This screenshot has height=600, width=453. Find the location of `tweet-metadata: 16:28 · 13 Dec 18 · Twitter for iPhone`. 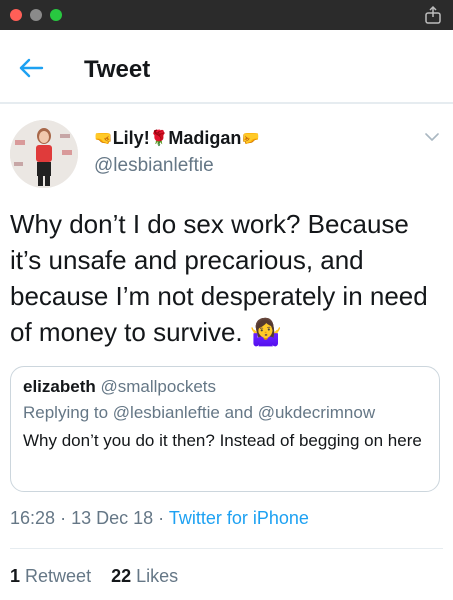

tweet-metadata: 16:28 · 13 Dec 18 · Twitter for iPhone is located at coordinates (159, 518).